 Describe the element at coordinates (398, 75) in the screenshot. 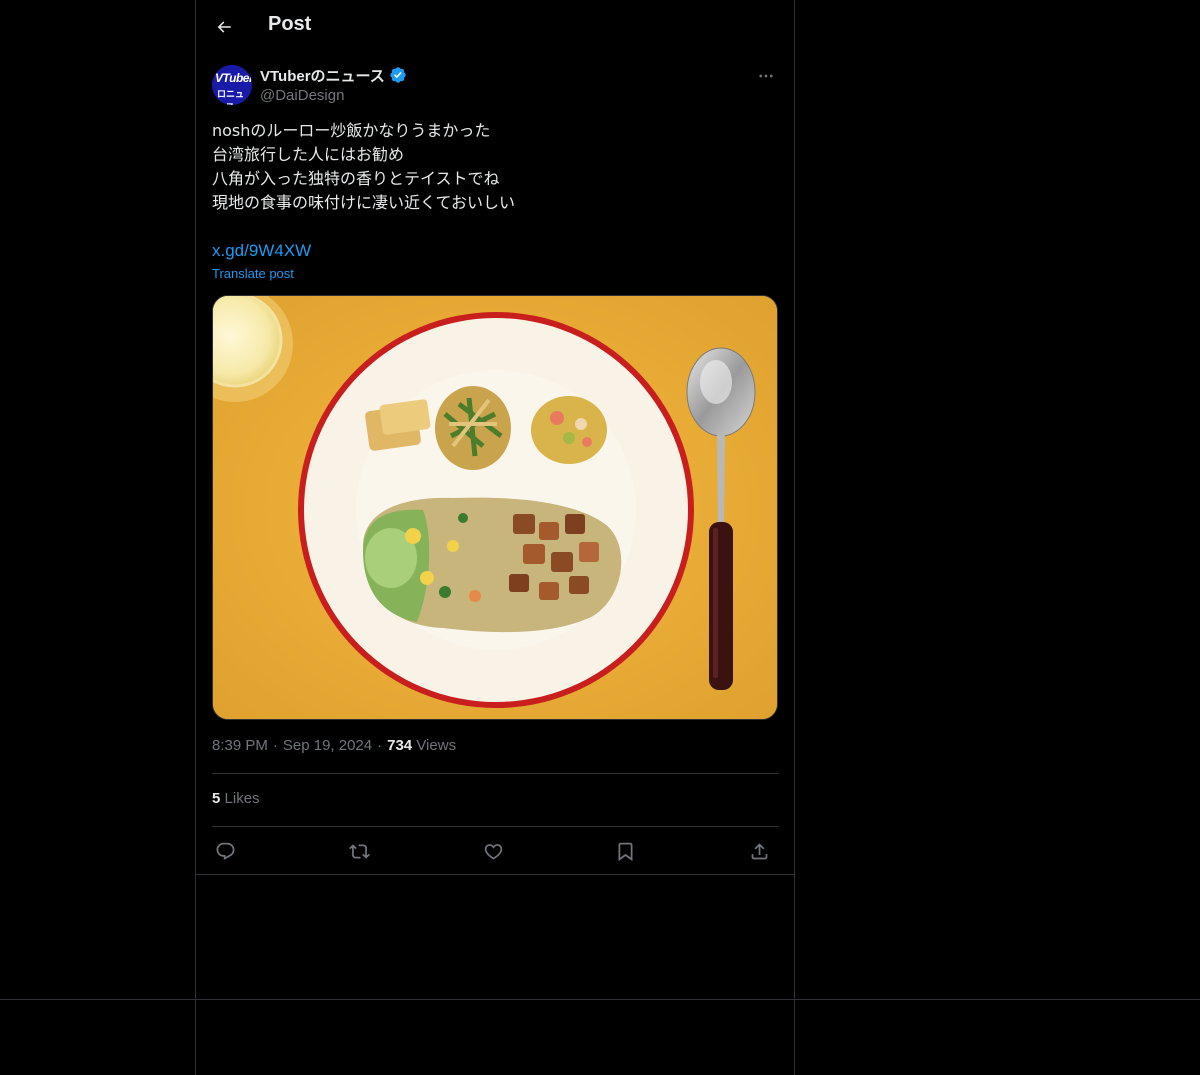

I see `verified-badge-icon` at that location.